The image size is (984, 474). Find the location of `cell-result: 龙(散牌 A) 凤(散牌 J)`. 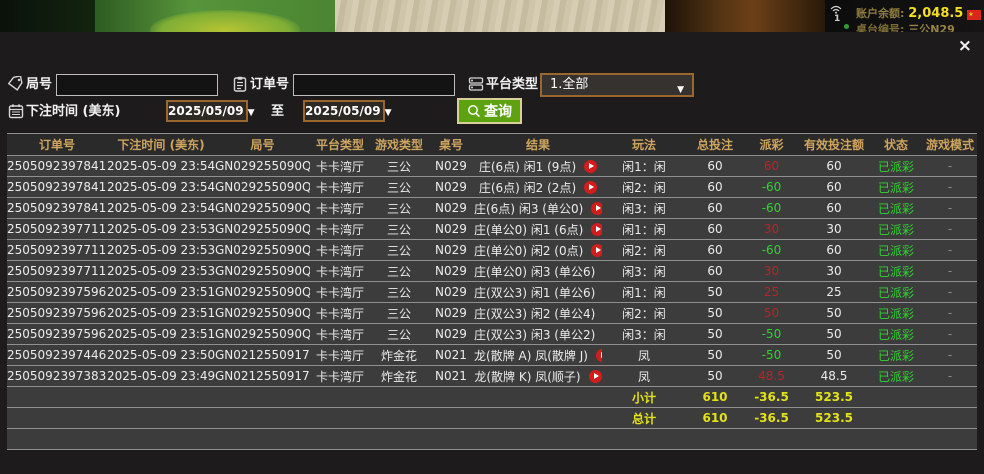

cell-result: 龙(散牌 A) 凤(散牌 J) is located at coordinates (538, 355).